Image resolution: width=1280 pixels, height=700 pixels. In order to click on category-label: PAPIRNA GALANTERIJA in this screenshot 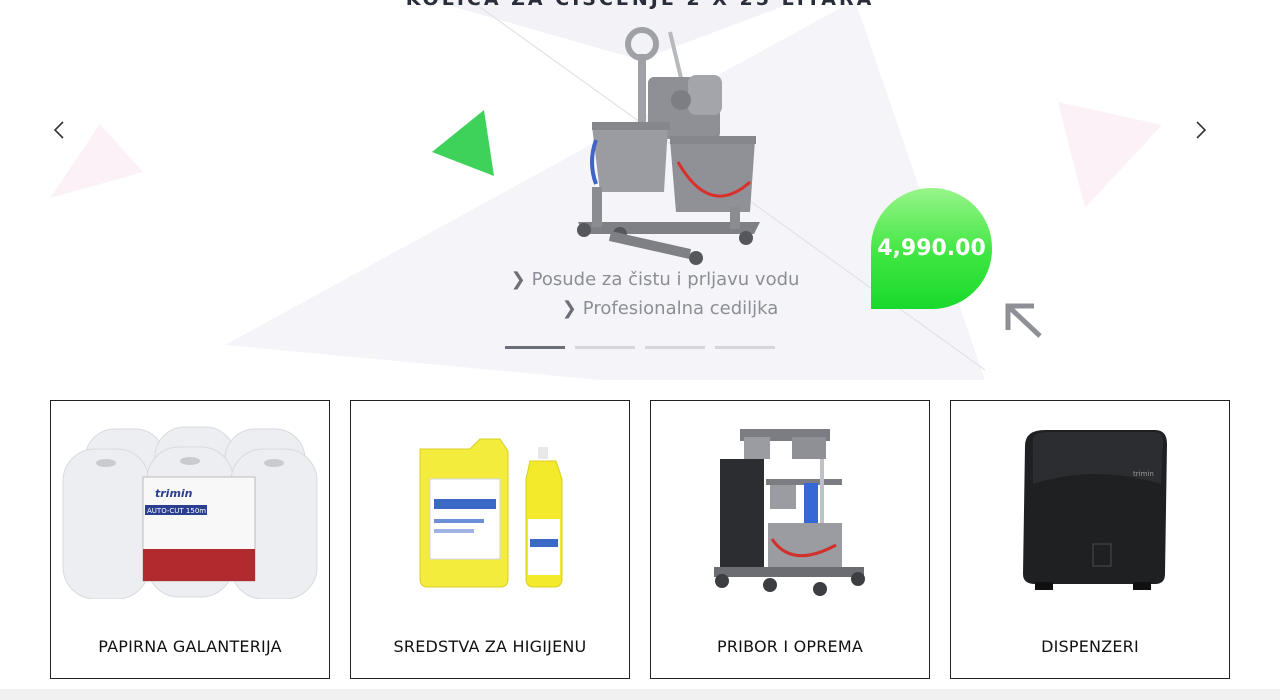, I will do `click(190, 646)`.